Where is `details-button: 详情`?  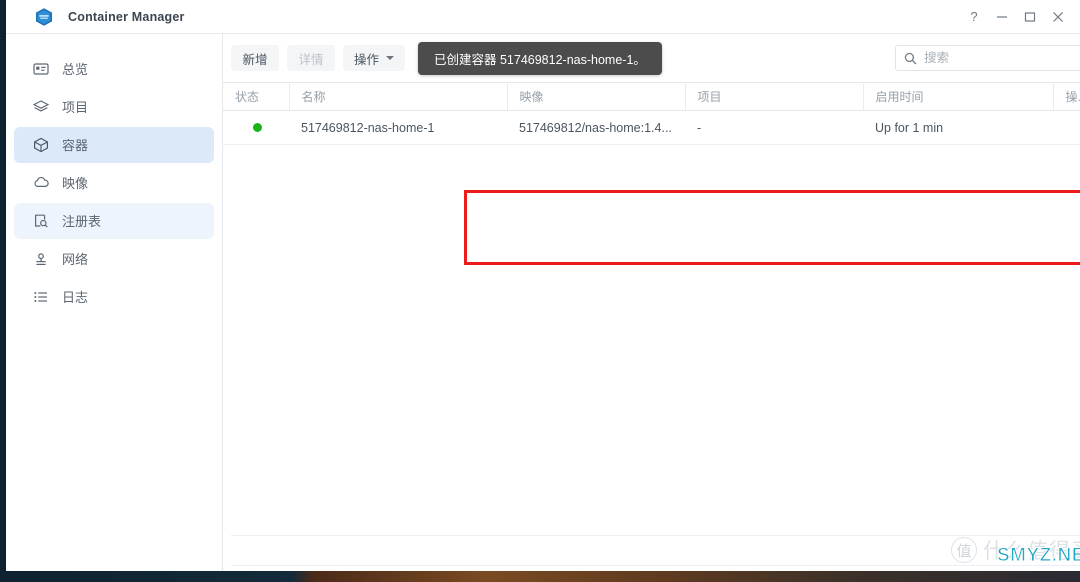 details-button: 详情 is located at coordinates (311, 58).